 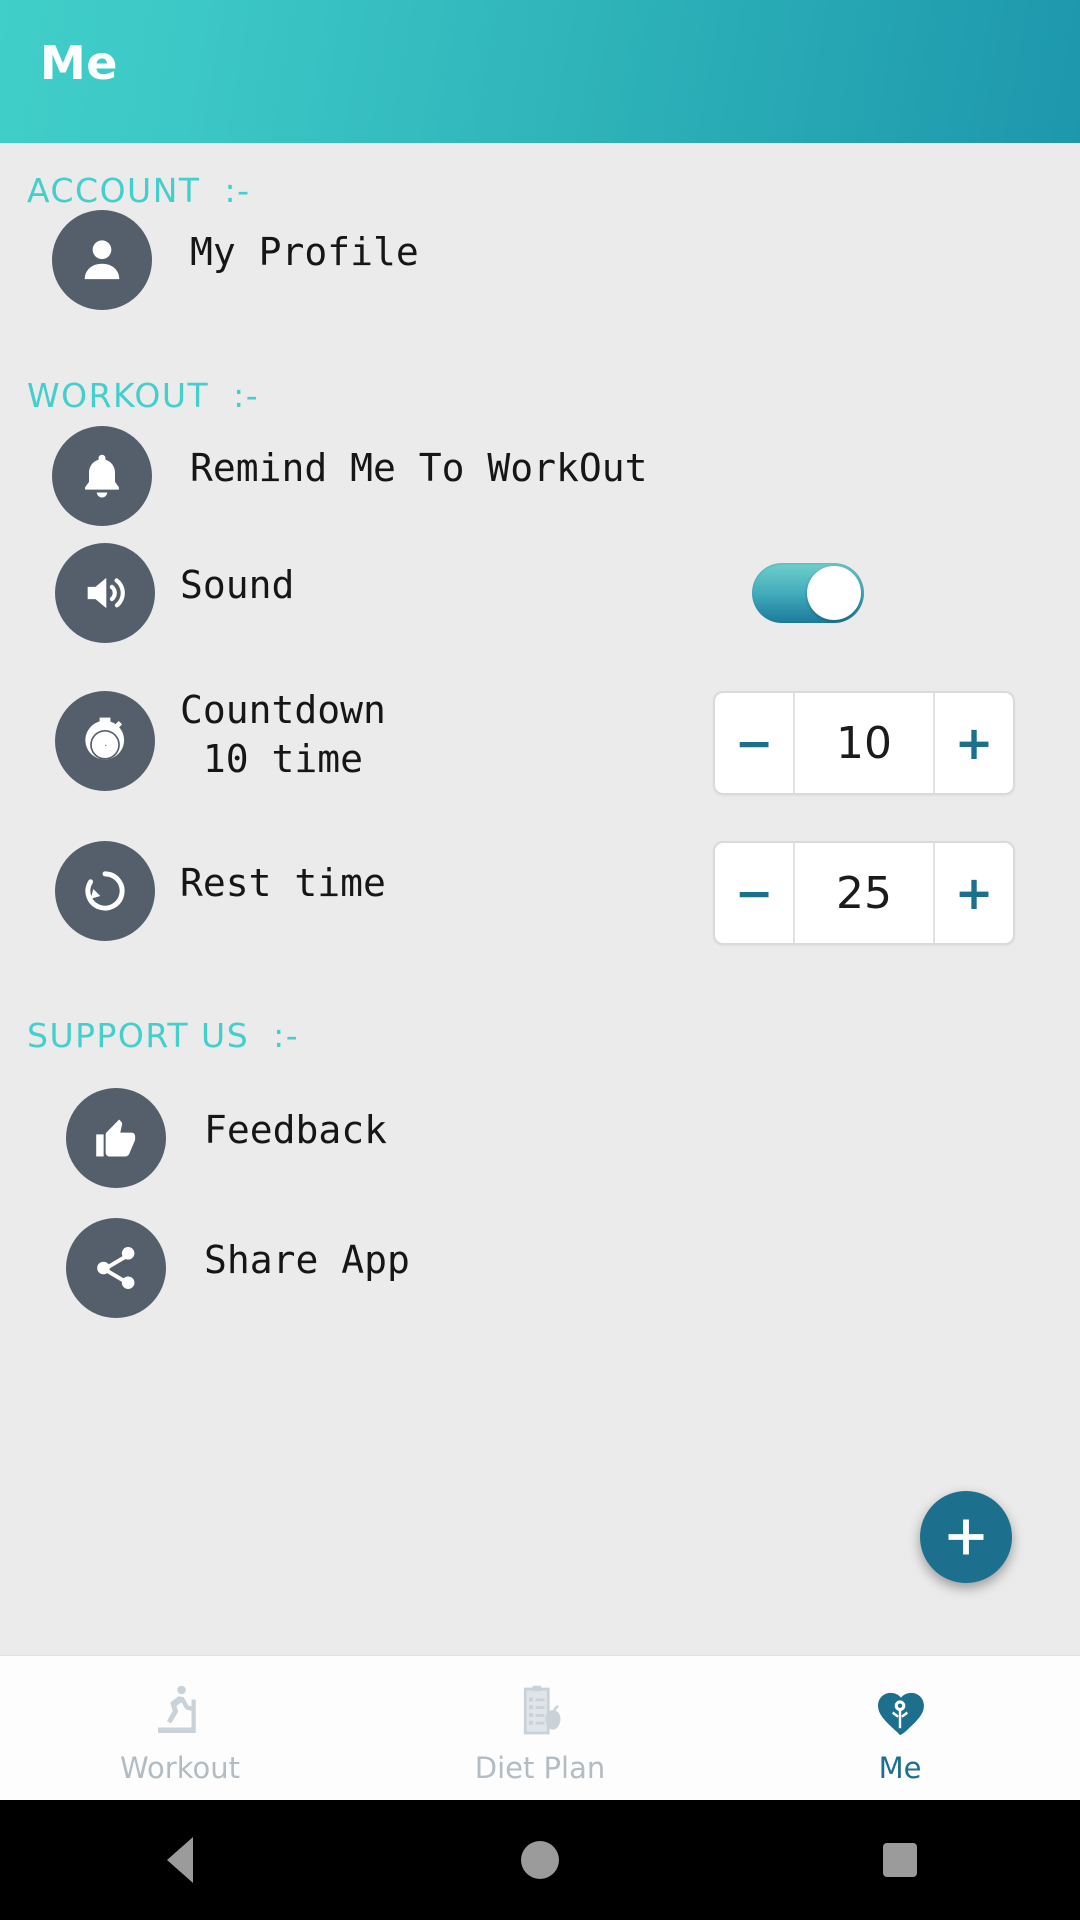 I want to click on row-remind-me-to-workout: Remind Me To WorkOut, so click(x=540, y=478).